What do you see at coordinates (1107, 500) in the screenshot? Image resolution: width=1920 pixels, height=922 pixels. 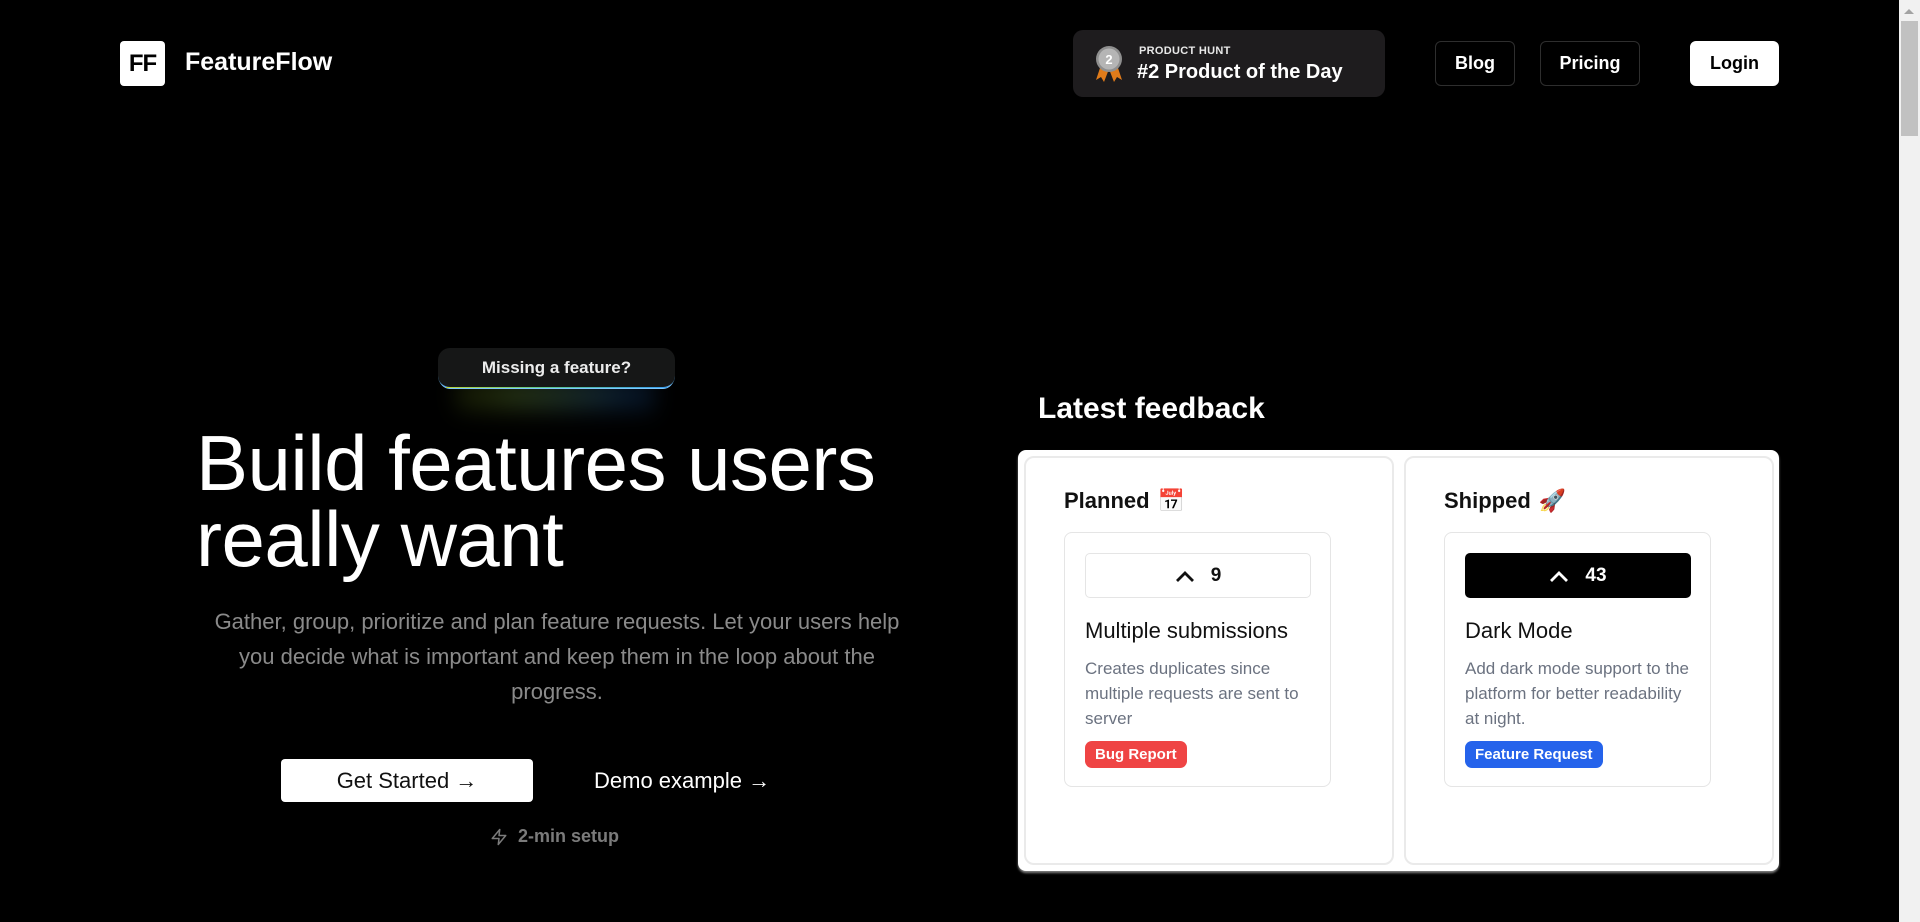 I see `column-title-text: Planned` at bounding box center [1107, 500].